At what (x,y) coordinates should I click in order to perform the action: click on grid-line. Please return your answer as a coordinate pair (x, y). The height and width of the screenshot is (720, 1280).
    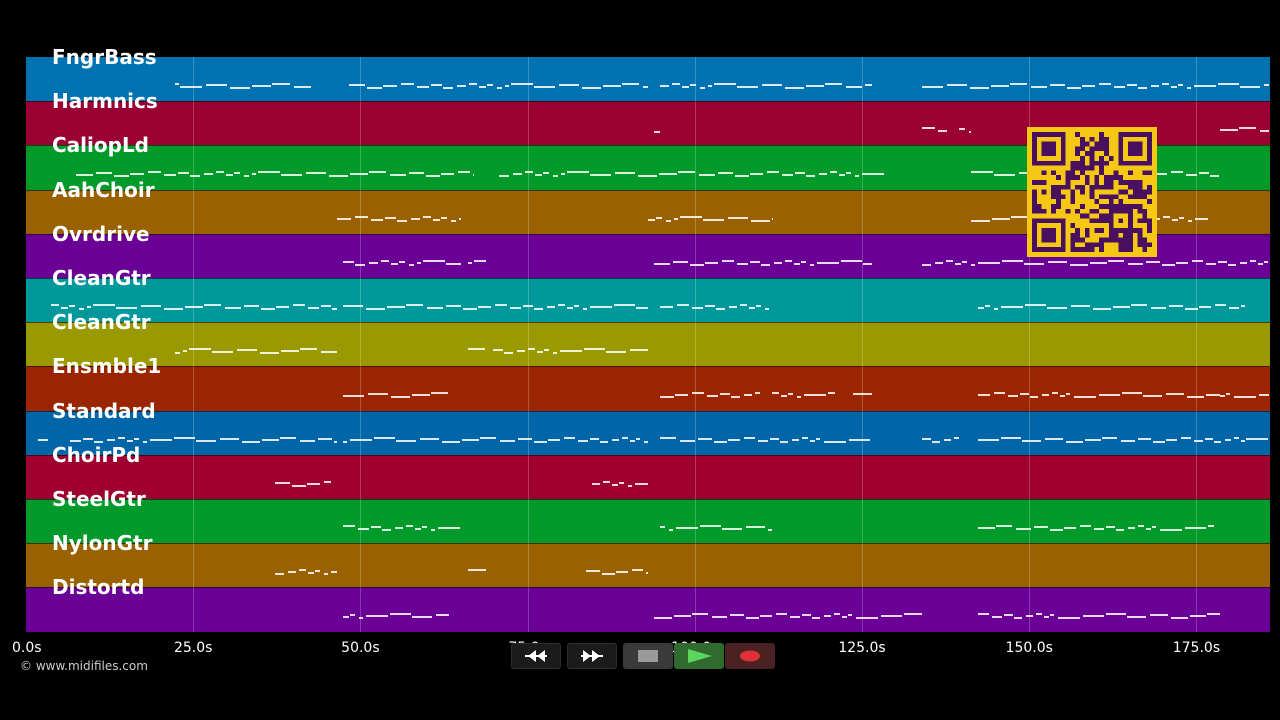
    Looking at the image, I should click on (361, 344).